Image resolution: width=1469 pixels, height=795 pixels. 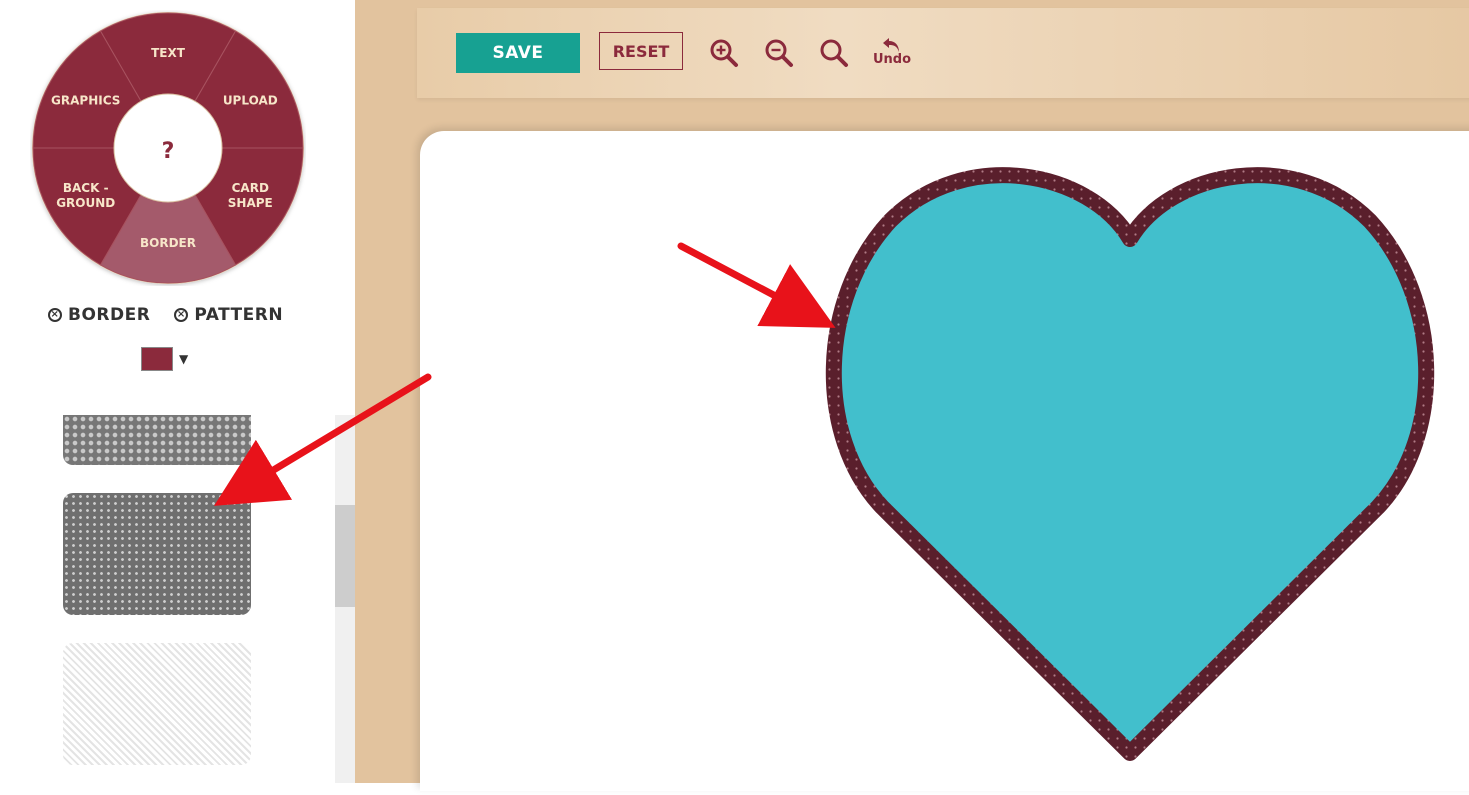 What do you see at coordinates (834, 53) in the screenshot?
I see `zoom-fit-icon` at bounding box center [834, 53].